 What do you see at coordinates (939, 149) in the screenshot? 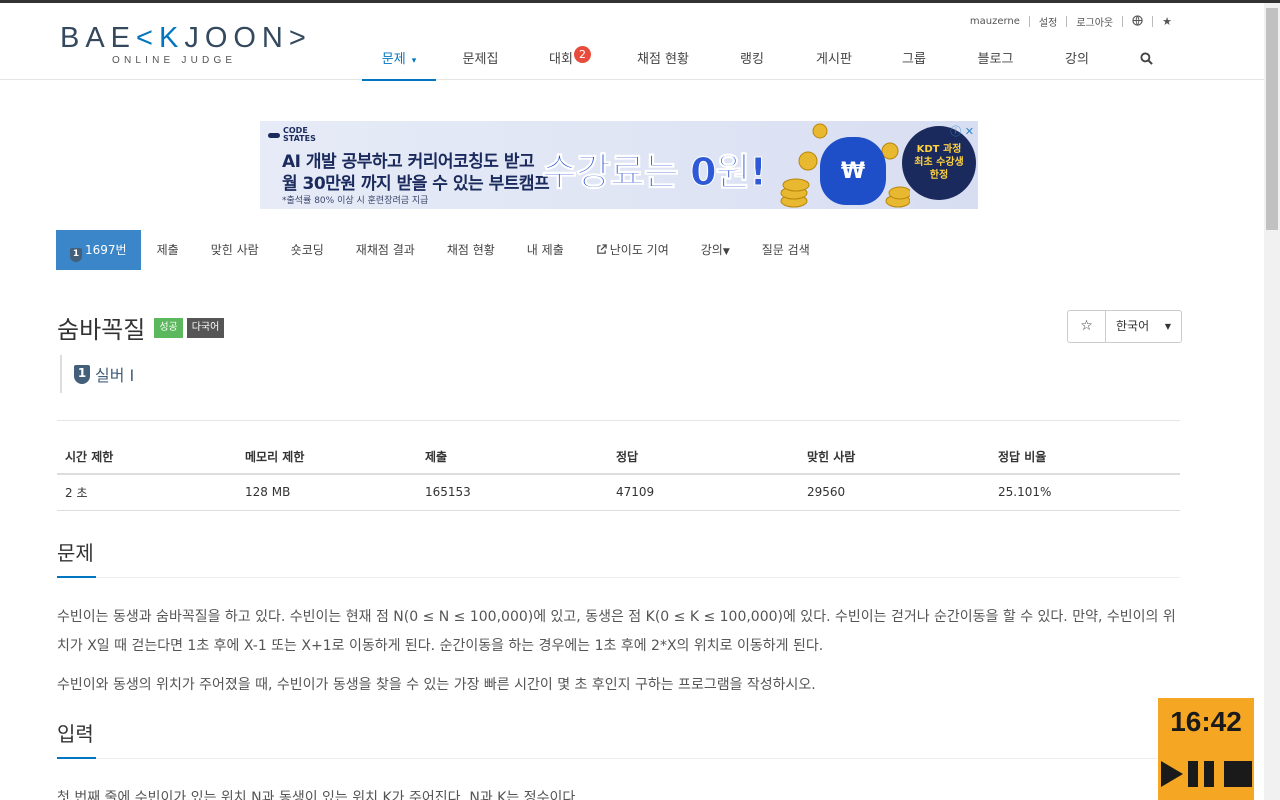
I see `promo-line-1: KDT 과정` at bounding box center [939, 149].